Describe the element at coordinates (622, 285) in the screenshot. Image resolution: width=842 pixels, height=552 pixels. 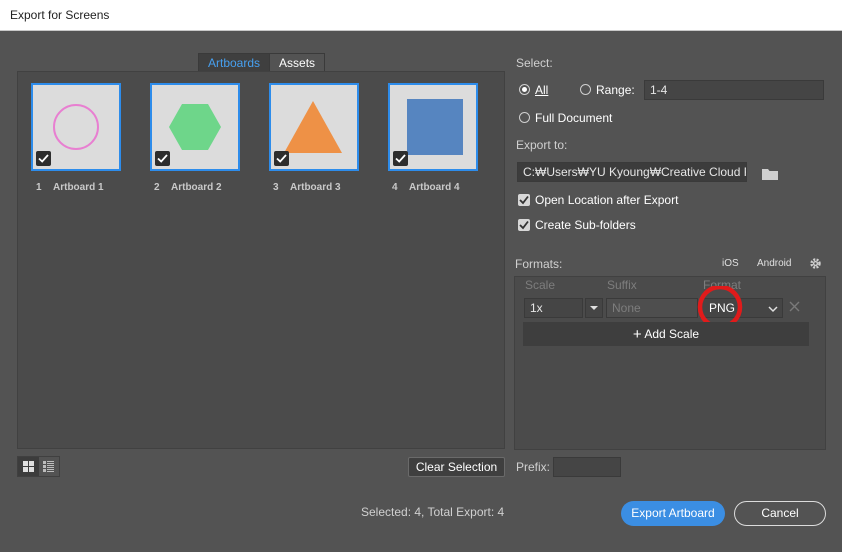
I see `suffix-column-header: Suffix` at that location.